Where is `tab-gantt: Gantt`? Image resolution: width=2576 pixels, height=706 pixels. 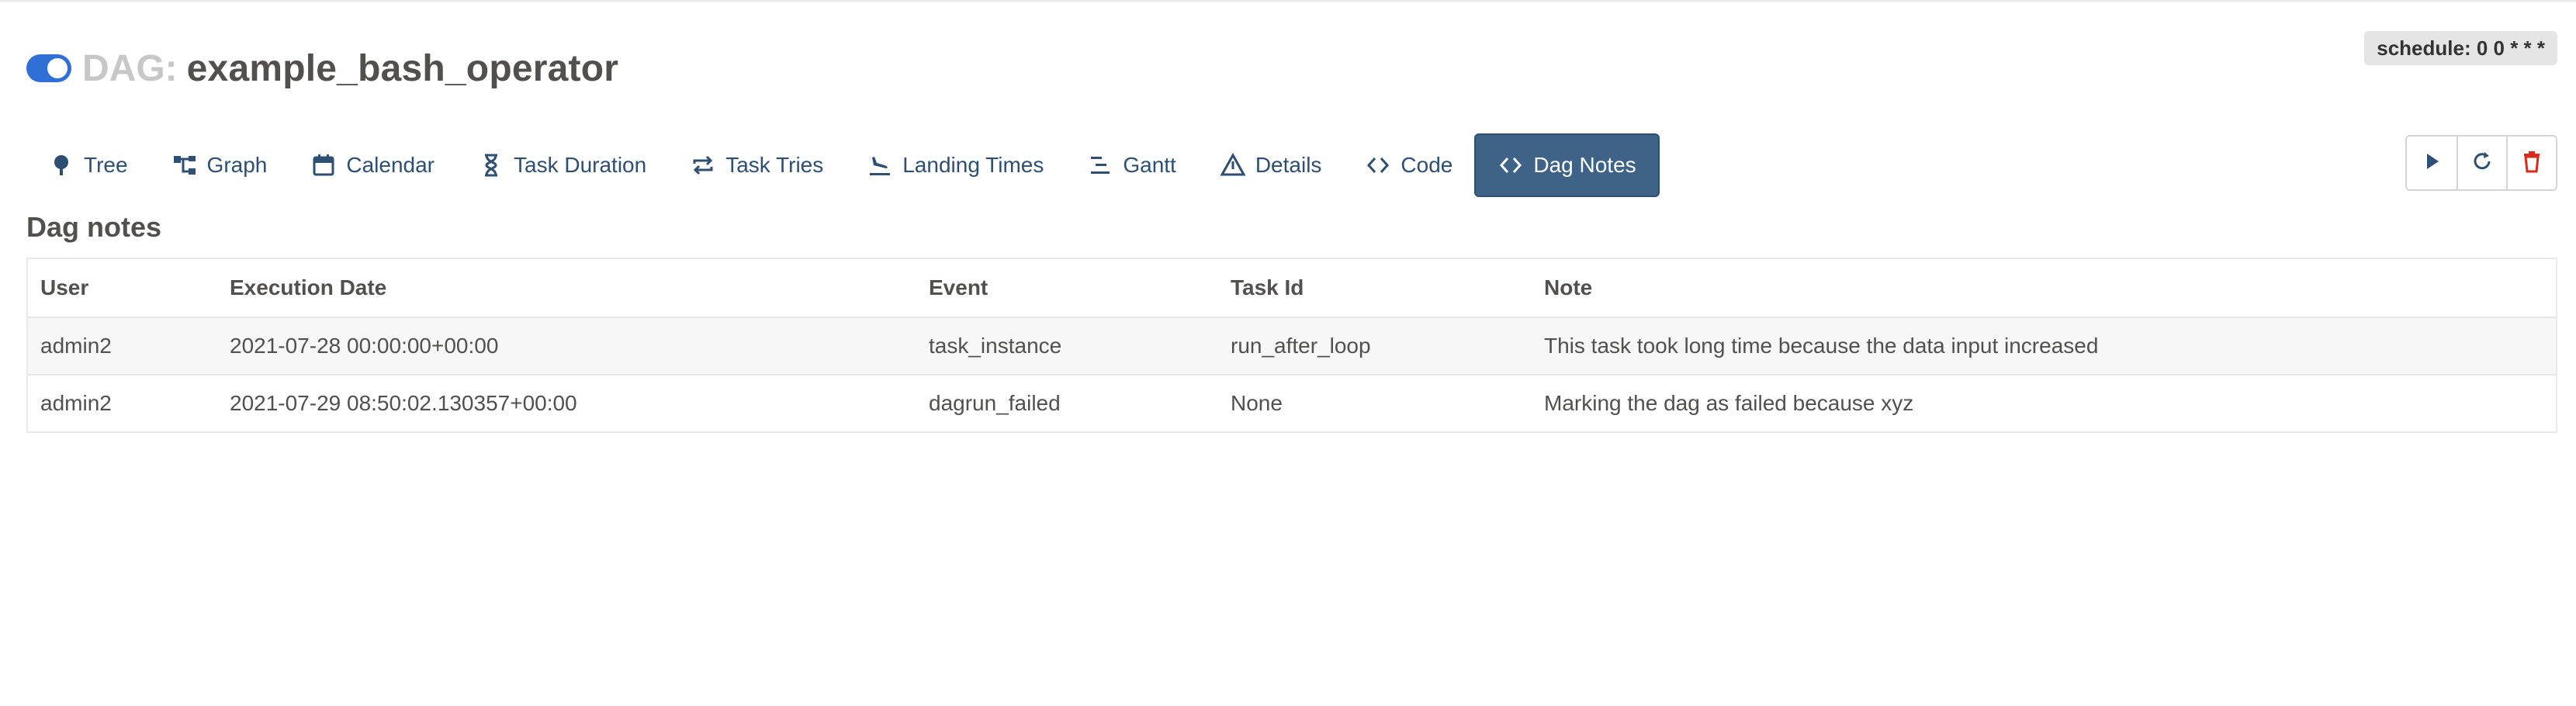
tab-gantt: Gantt is located at coordinates (1131, 165).